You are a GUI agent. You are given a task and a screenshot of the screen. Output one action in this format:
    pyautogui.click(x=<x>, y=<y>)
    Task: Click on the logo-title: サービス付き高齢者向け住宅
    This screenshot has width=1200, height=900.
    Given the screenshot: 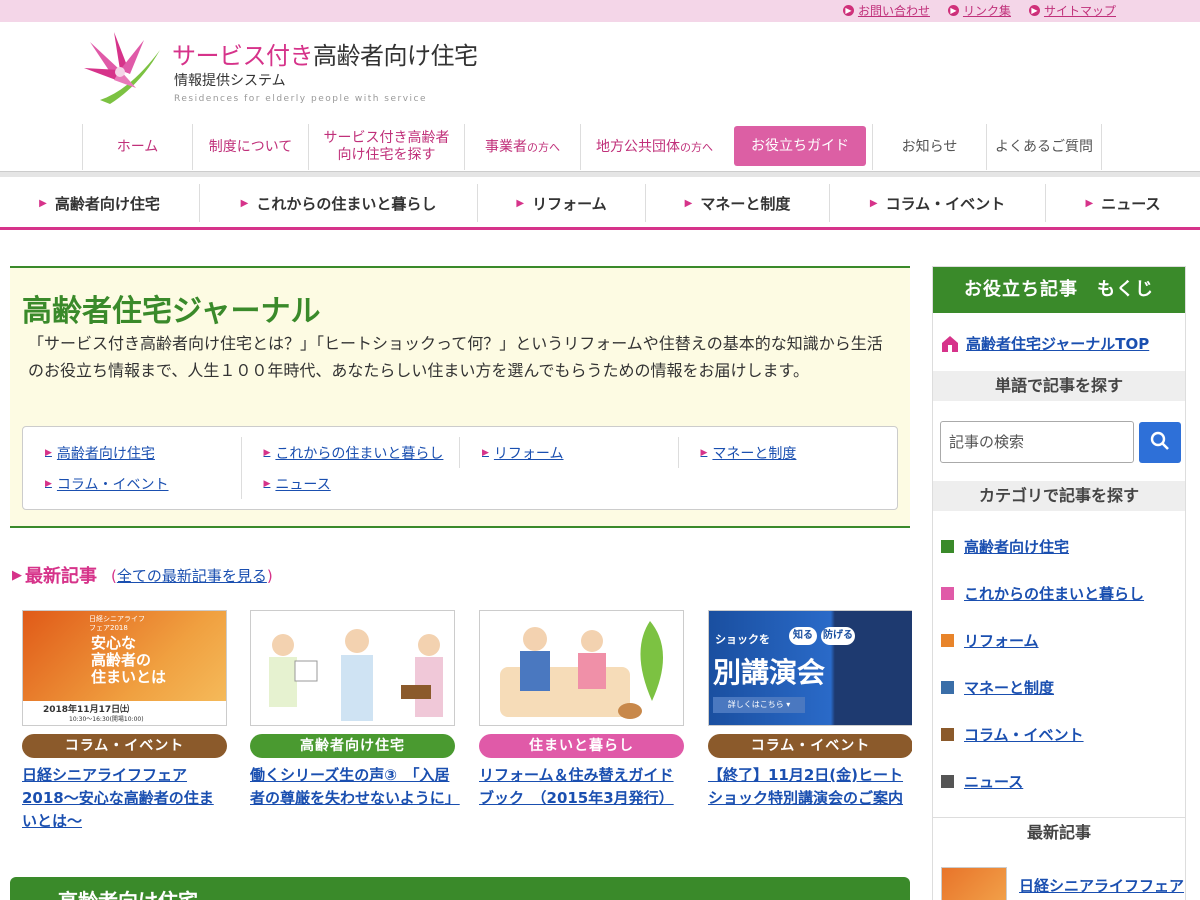 What is the action you would take?
    pyautogui.click(x=325, y=56)
    